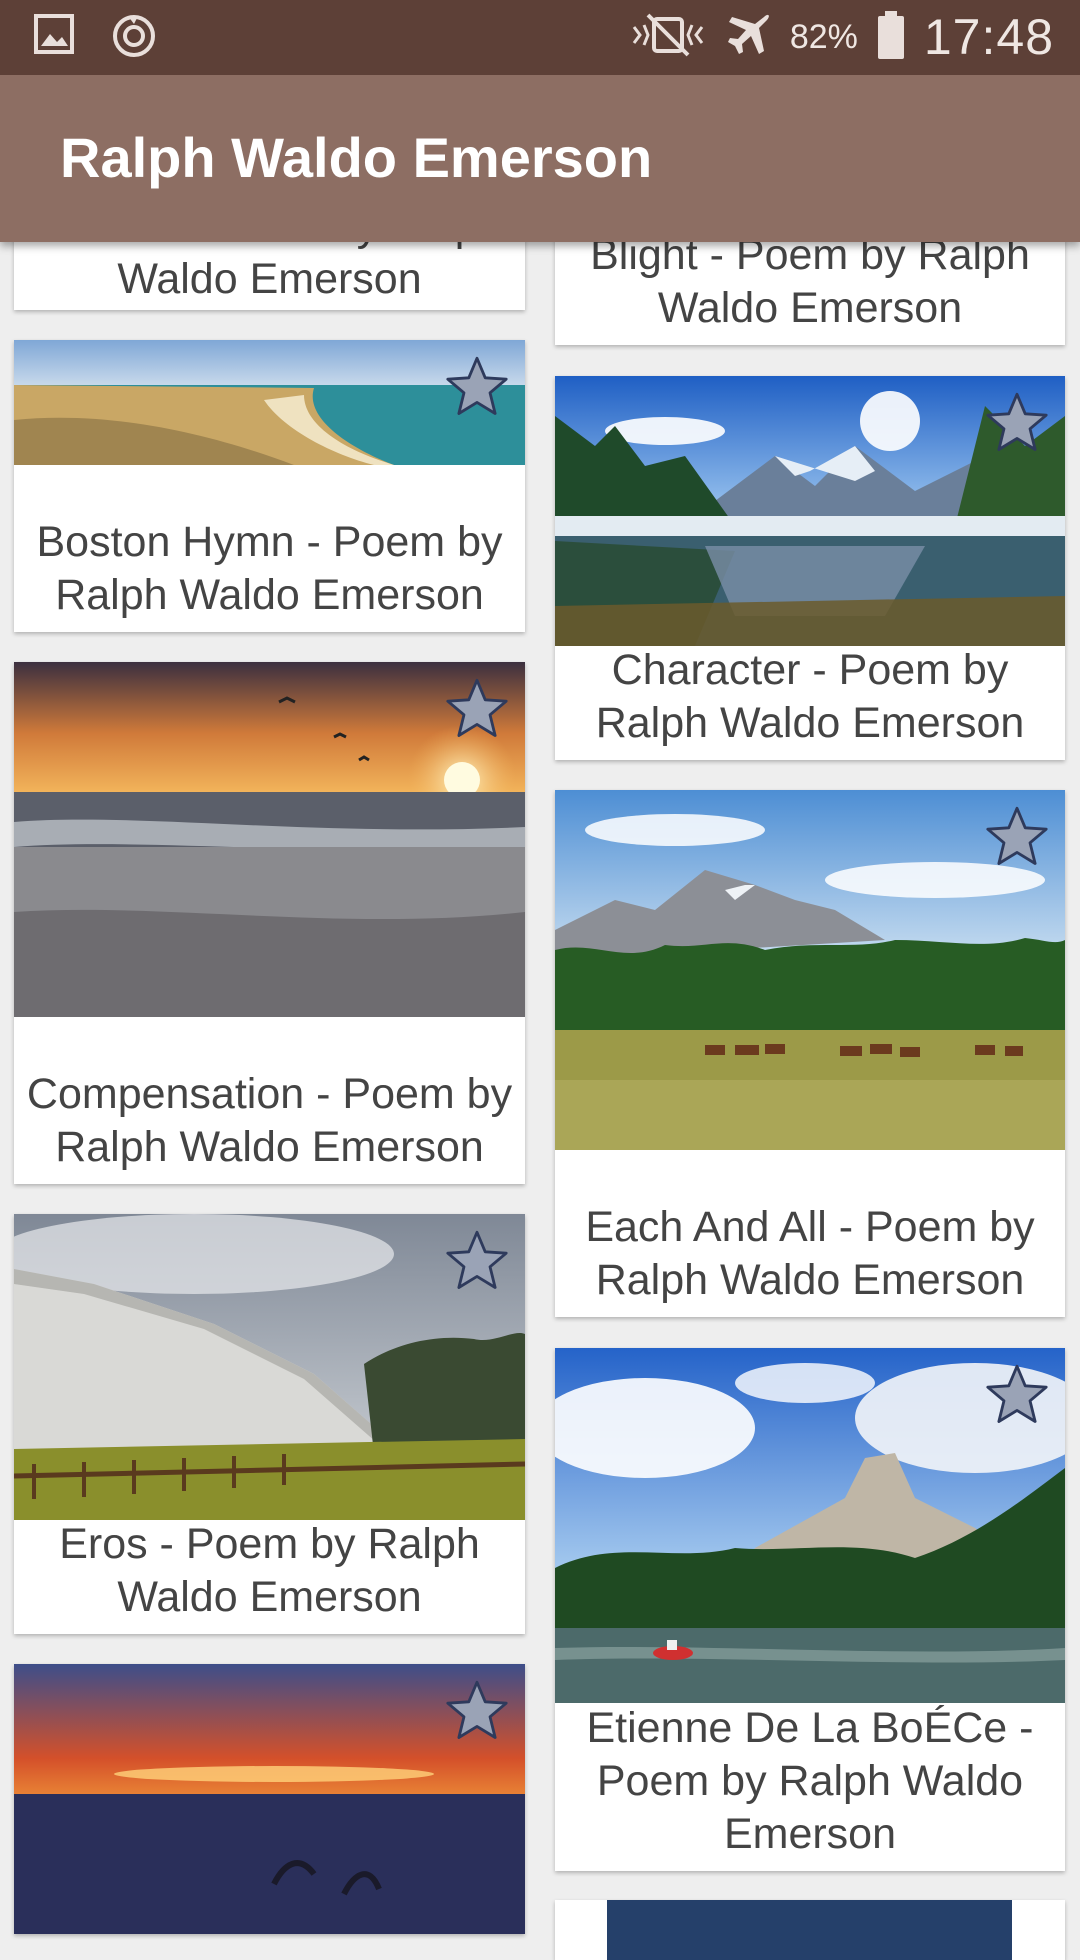 This screenshot has height=1960, width=1080. Describe the element at coordinates (269, 1570) in the screenshot. I see `poem-card-title: Eros - Poem by Ralph Waldo Emerson` at that location.